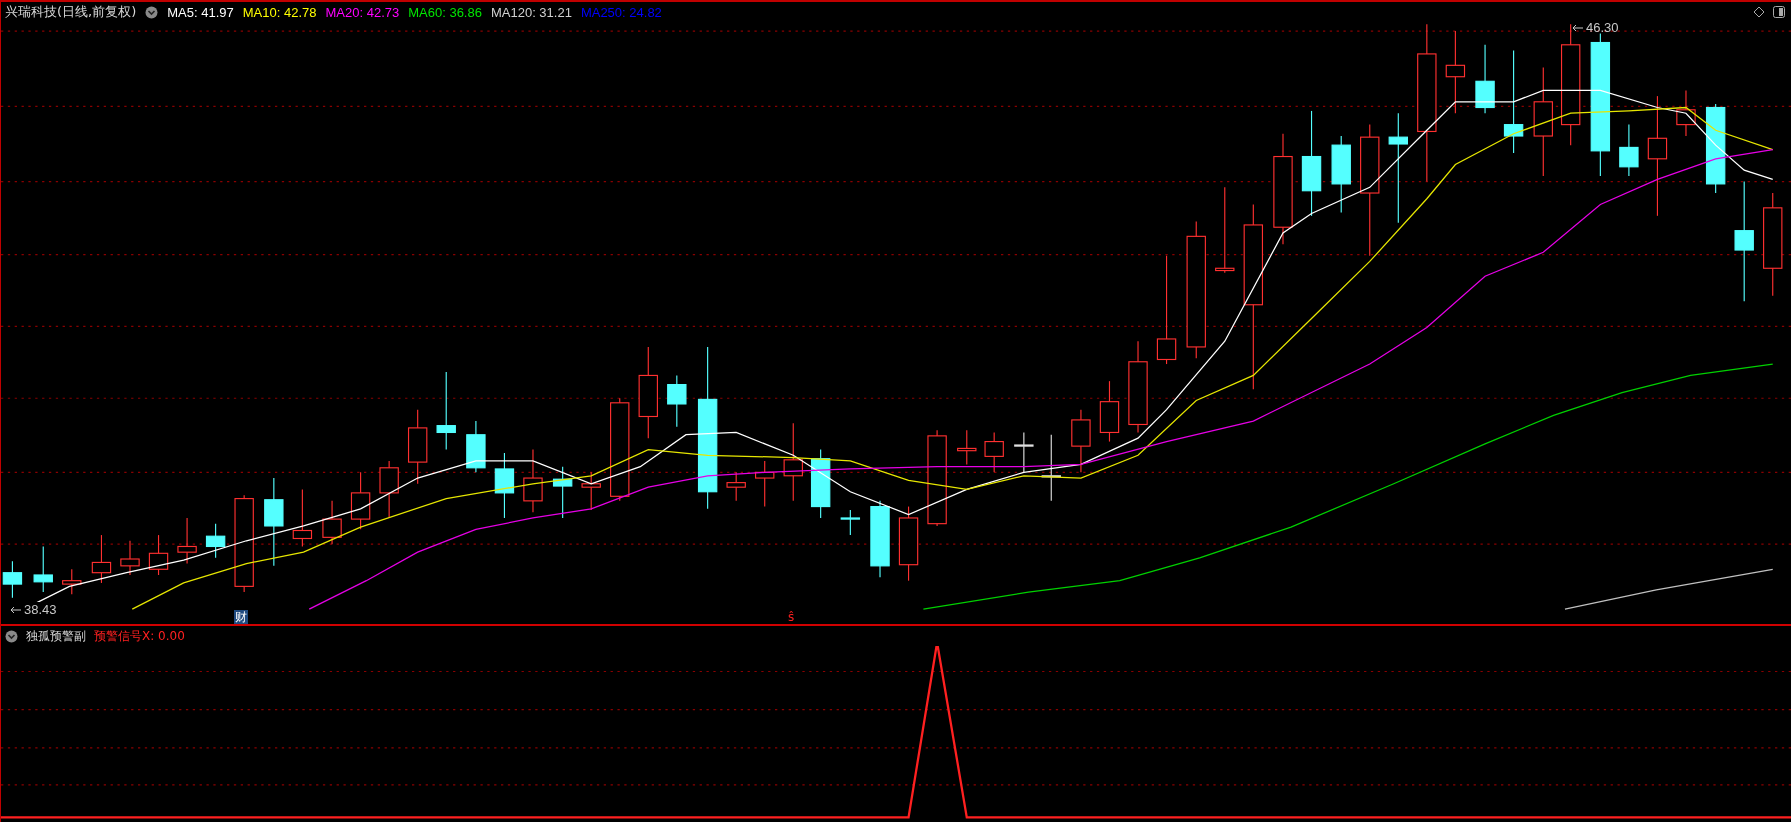 The width and height of the screenshot is (1791, 822). I want to click on moving-average-label: MA60: 36.86, so click(445, 12).